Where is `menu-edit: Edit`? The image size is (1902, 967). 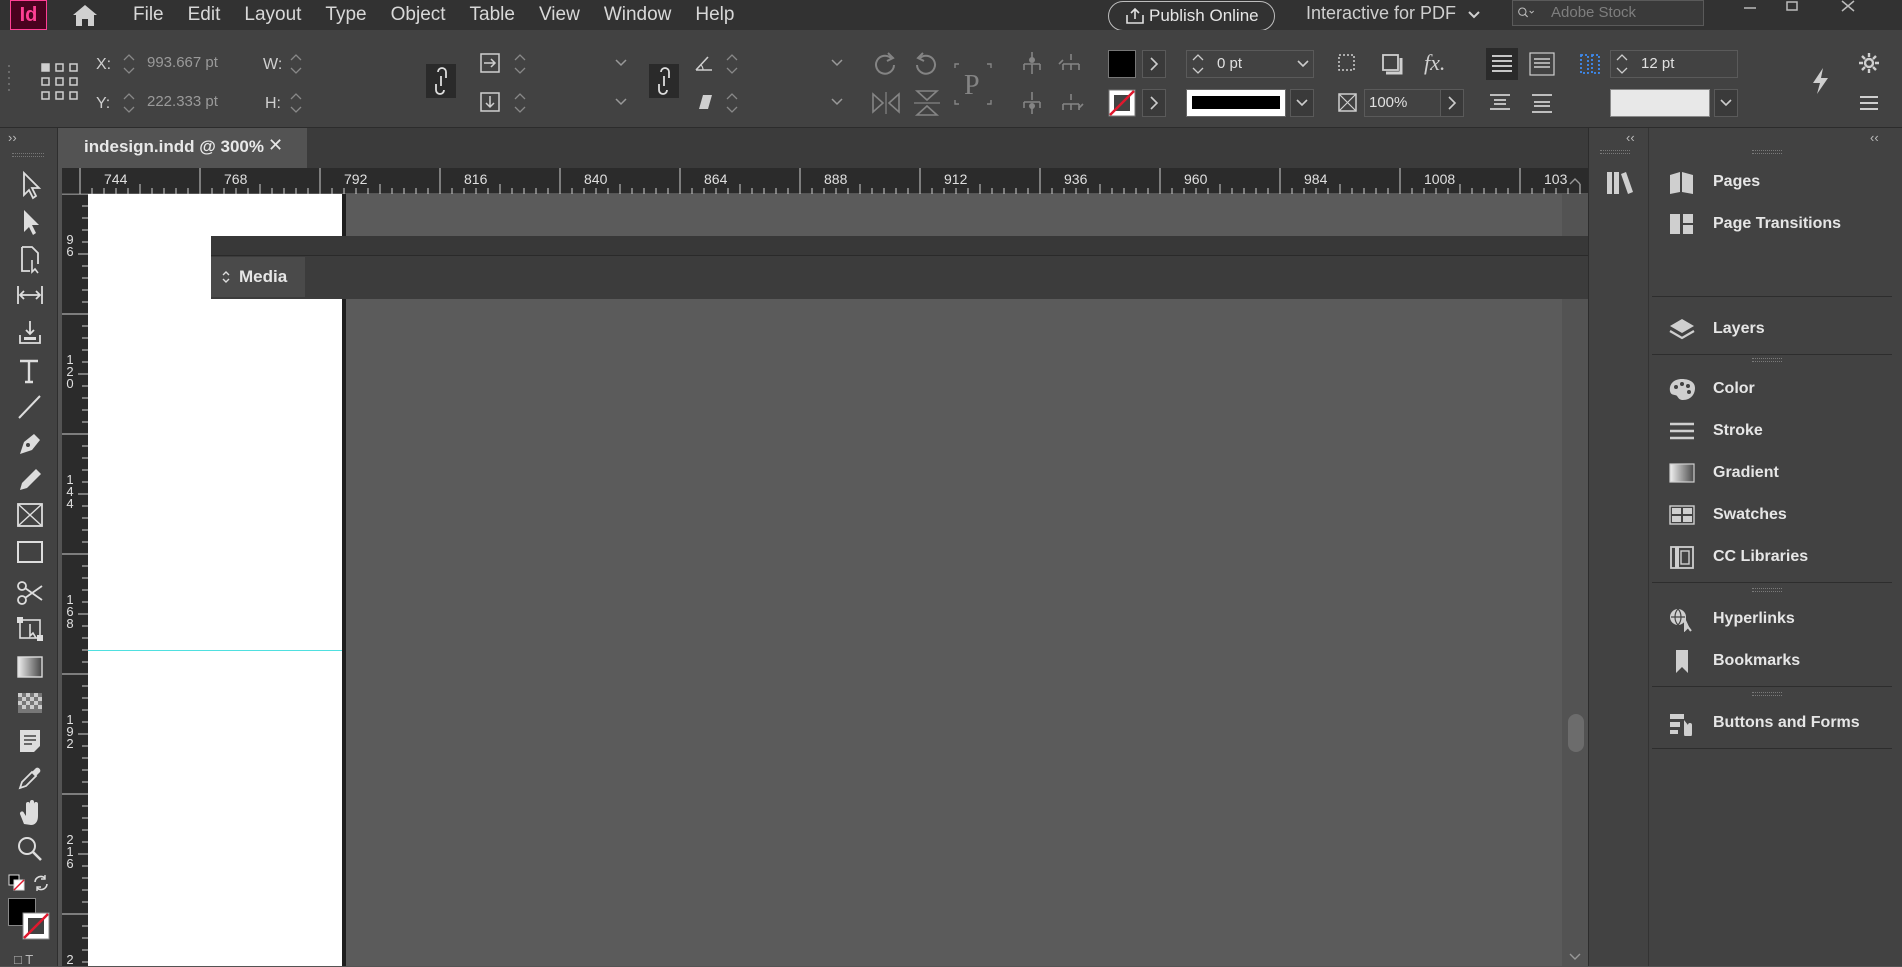 menu-edit: Edit is located at coordinates (204, 15).